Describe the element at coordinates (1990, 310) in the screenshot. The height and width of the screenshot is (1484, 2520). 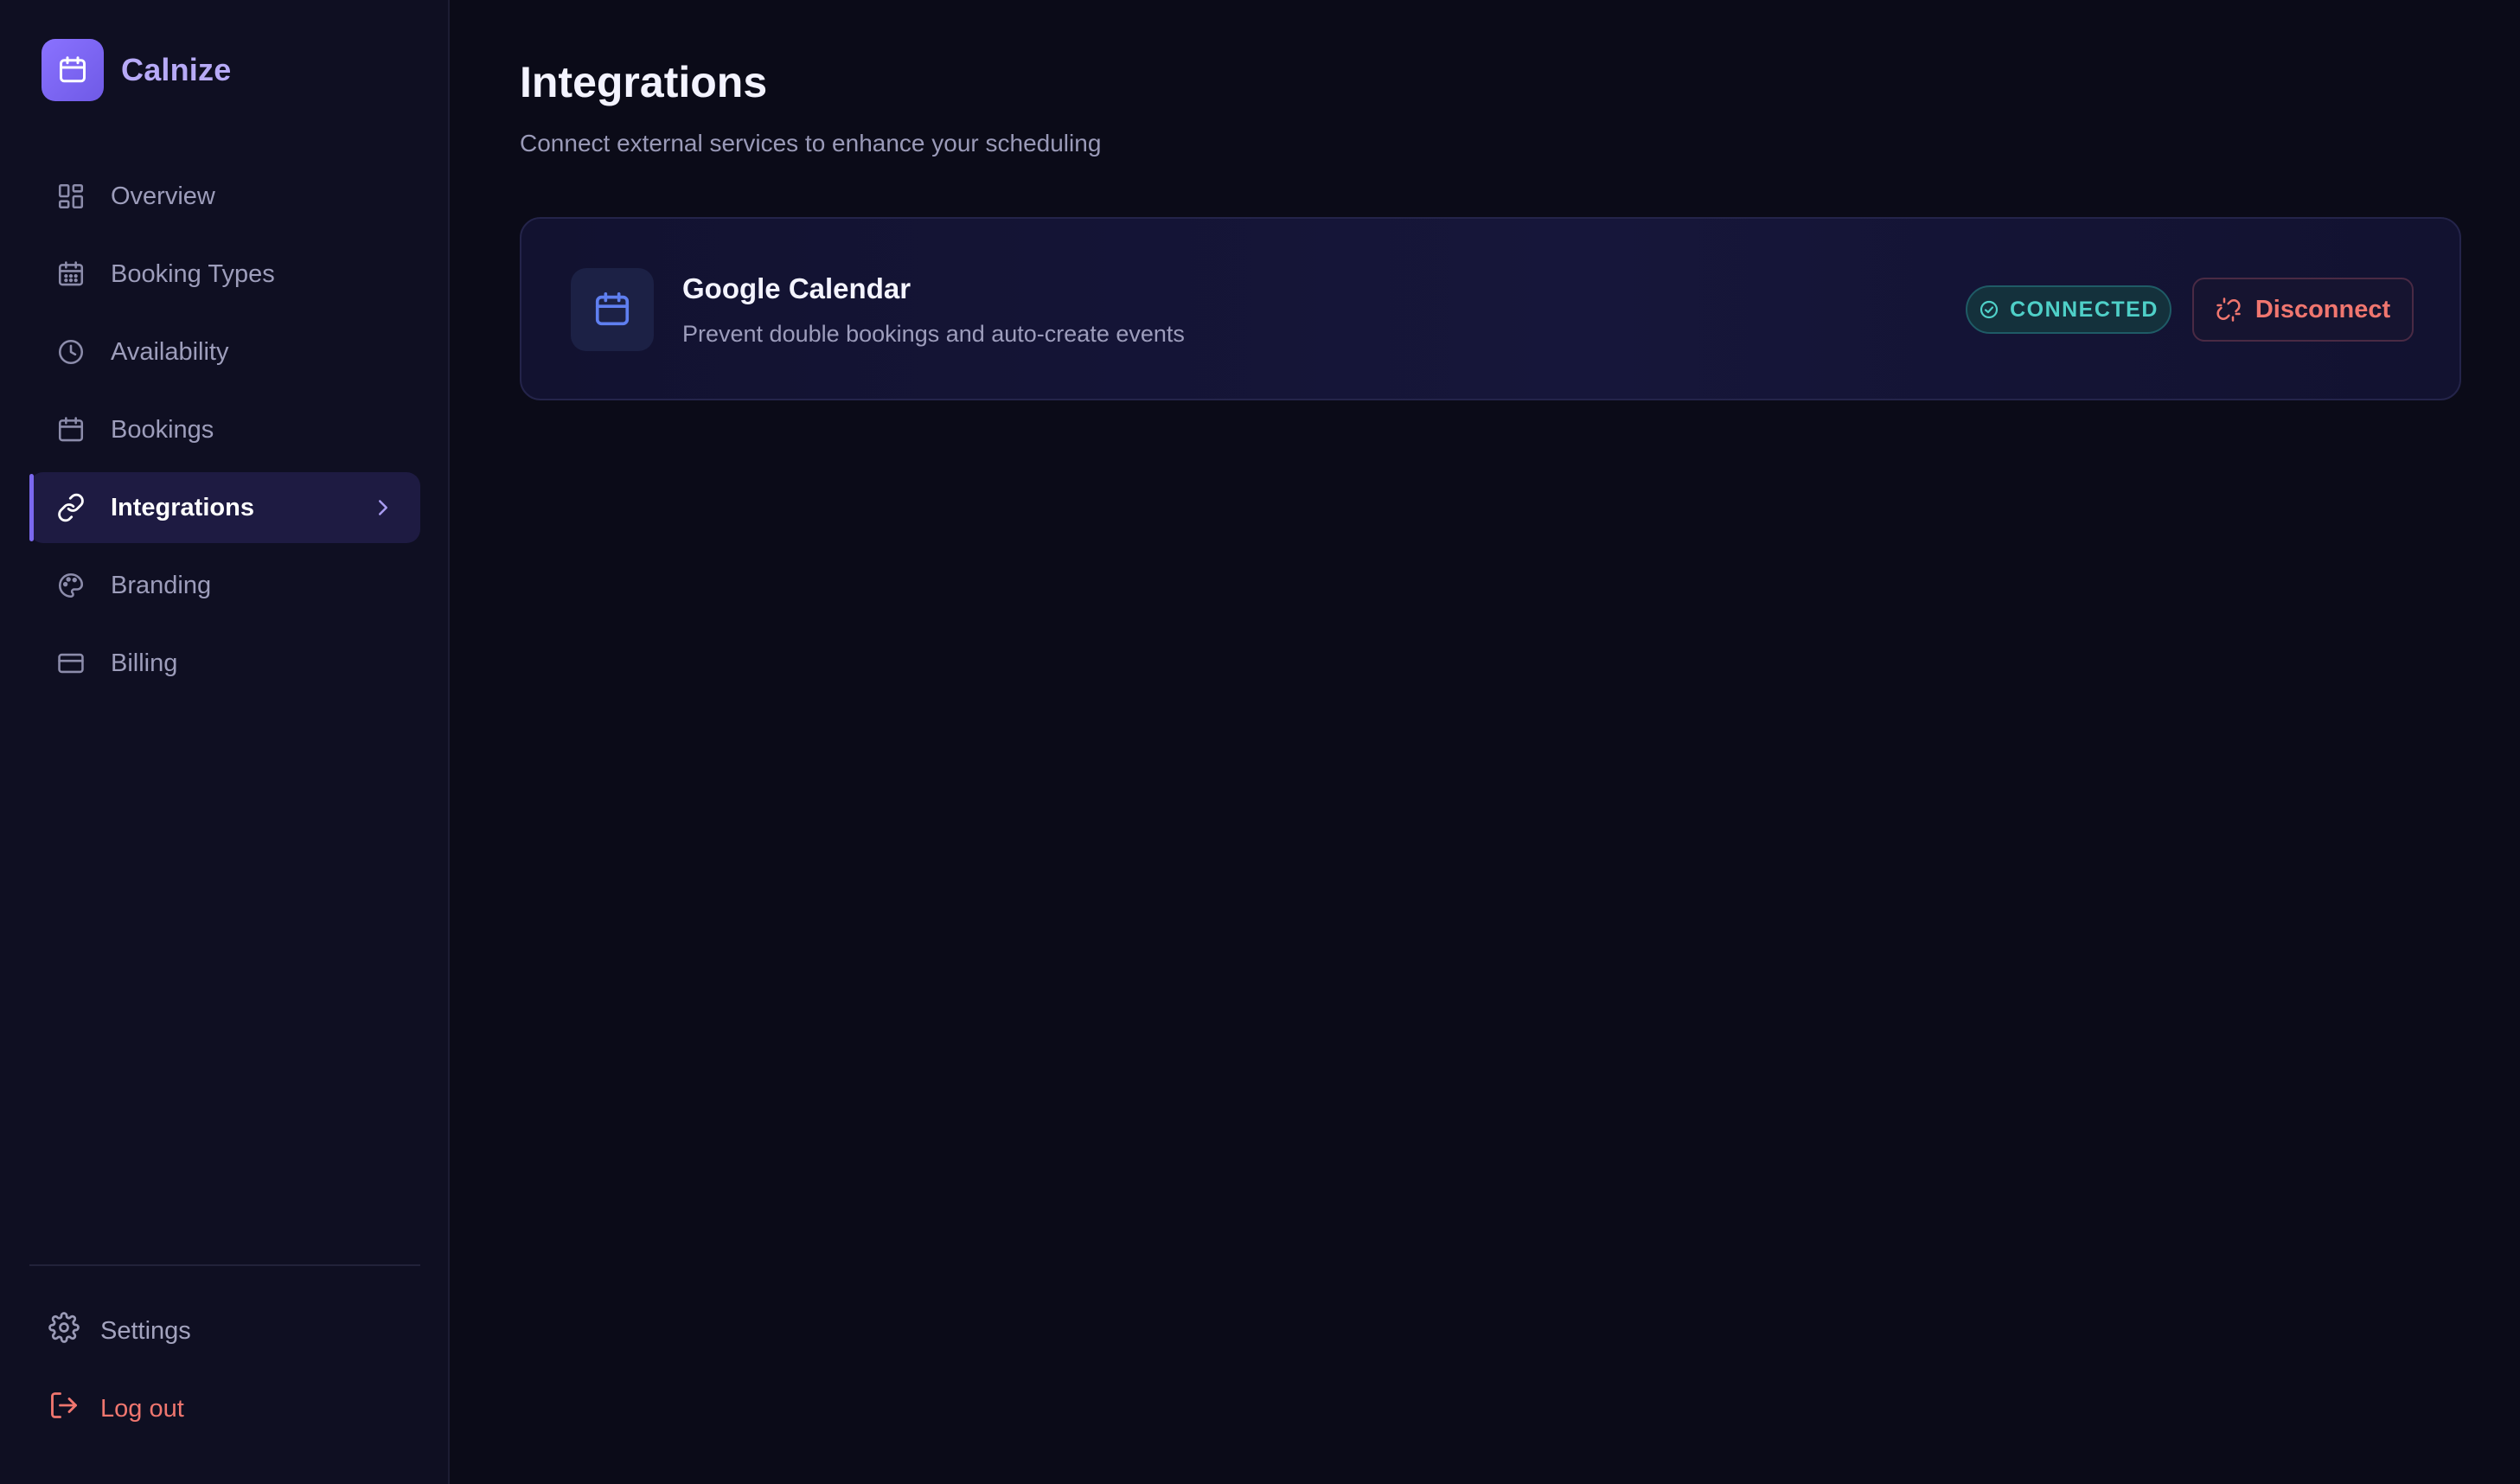
I see `check-circle-icon` at that location.